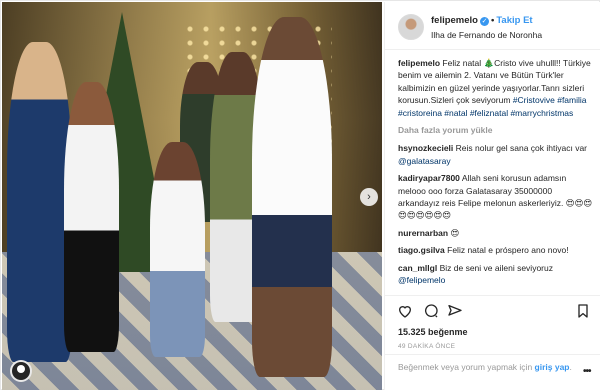 Image resolution: width=600 pixels, height=390 pixels. Describe the element at coordinates (21, 371) in the screenshot. I see `user-tag-icon` at that location.